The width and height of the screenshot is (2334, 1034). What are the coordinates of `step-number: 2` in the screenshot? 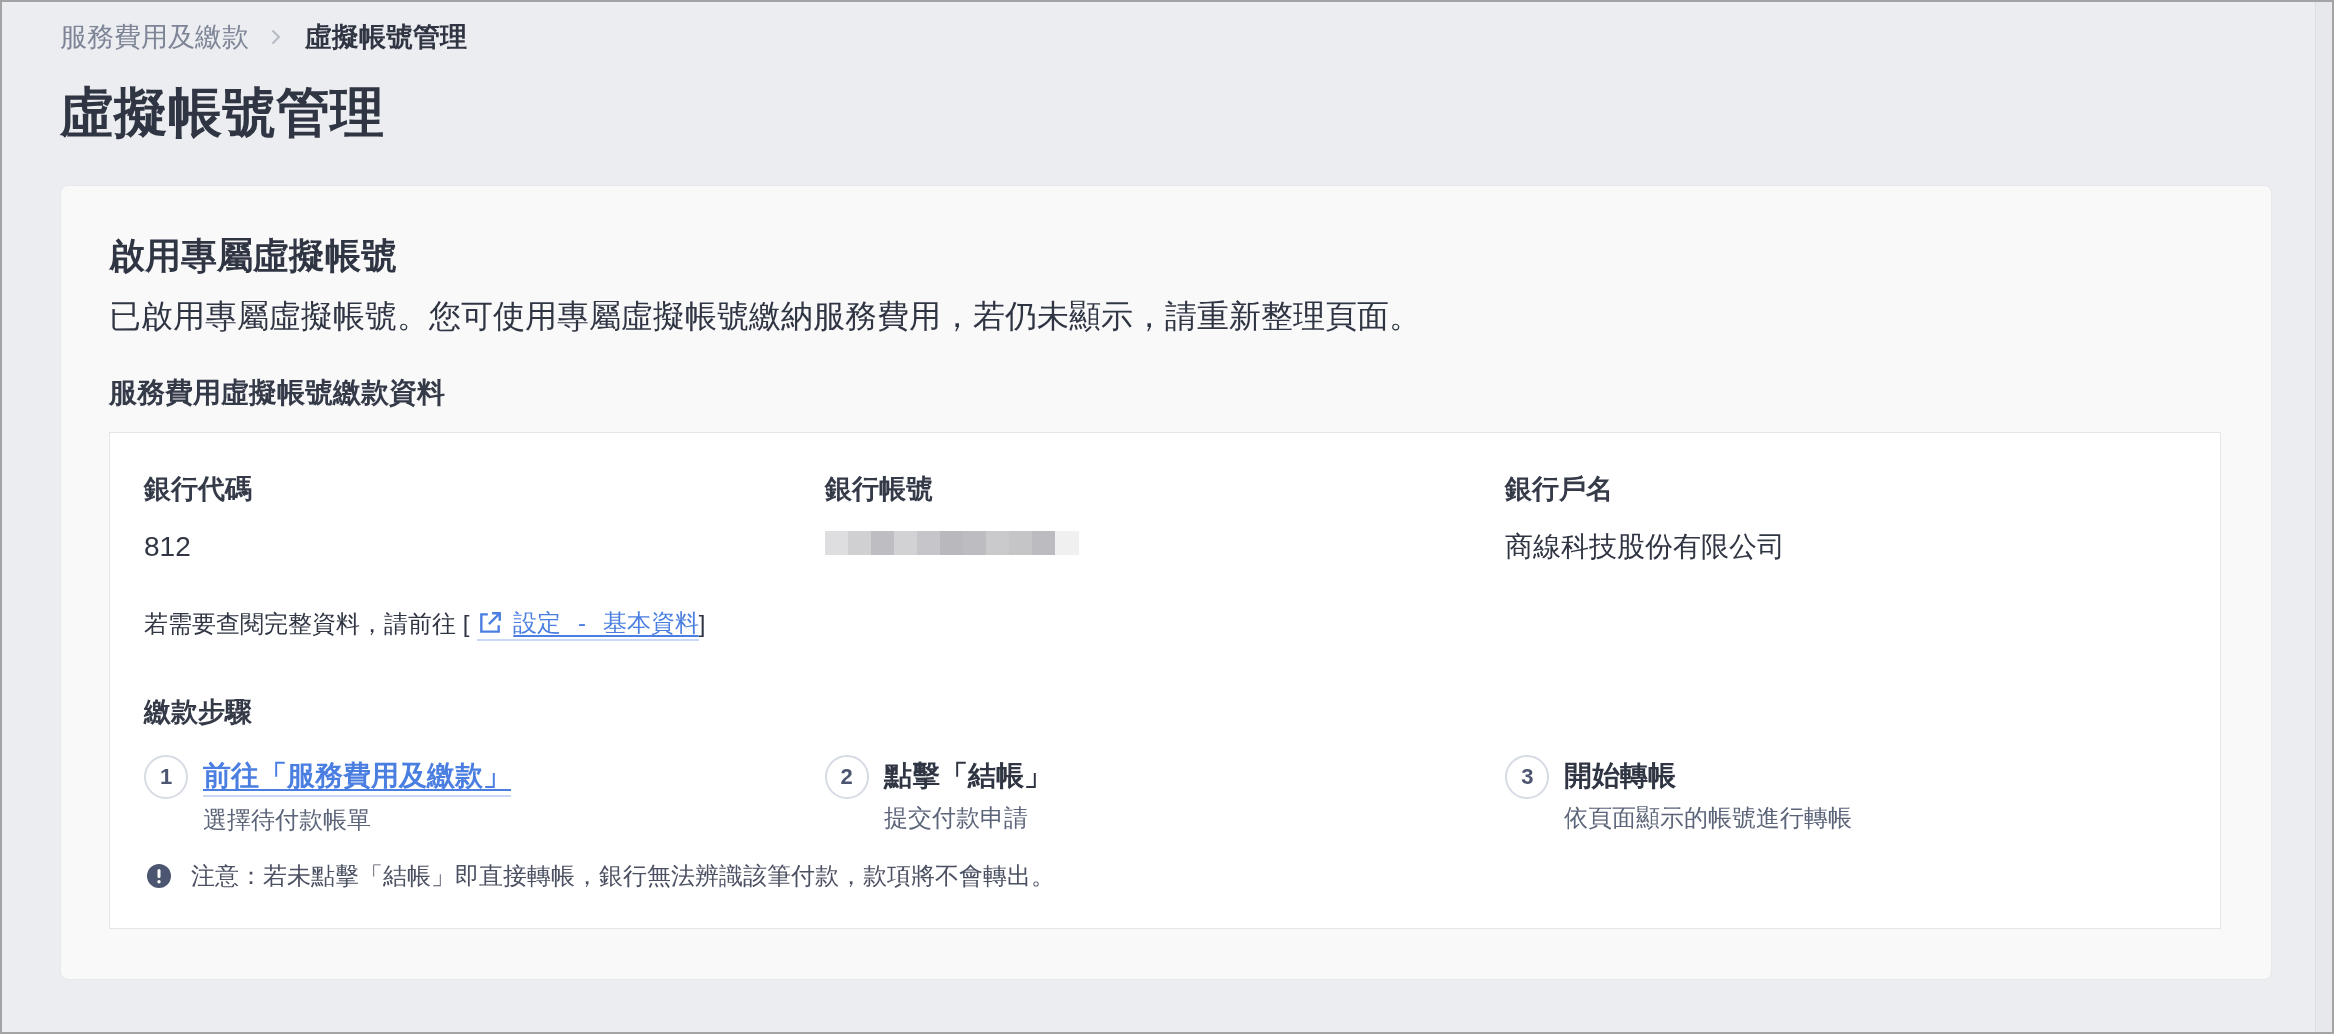 It's located at (846, 777).